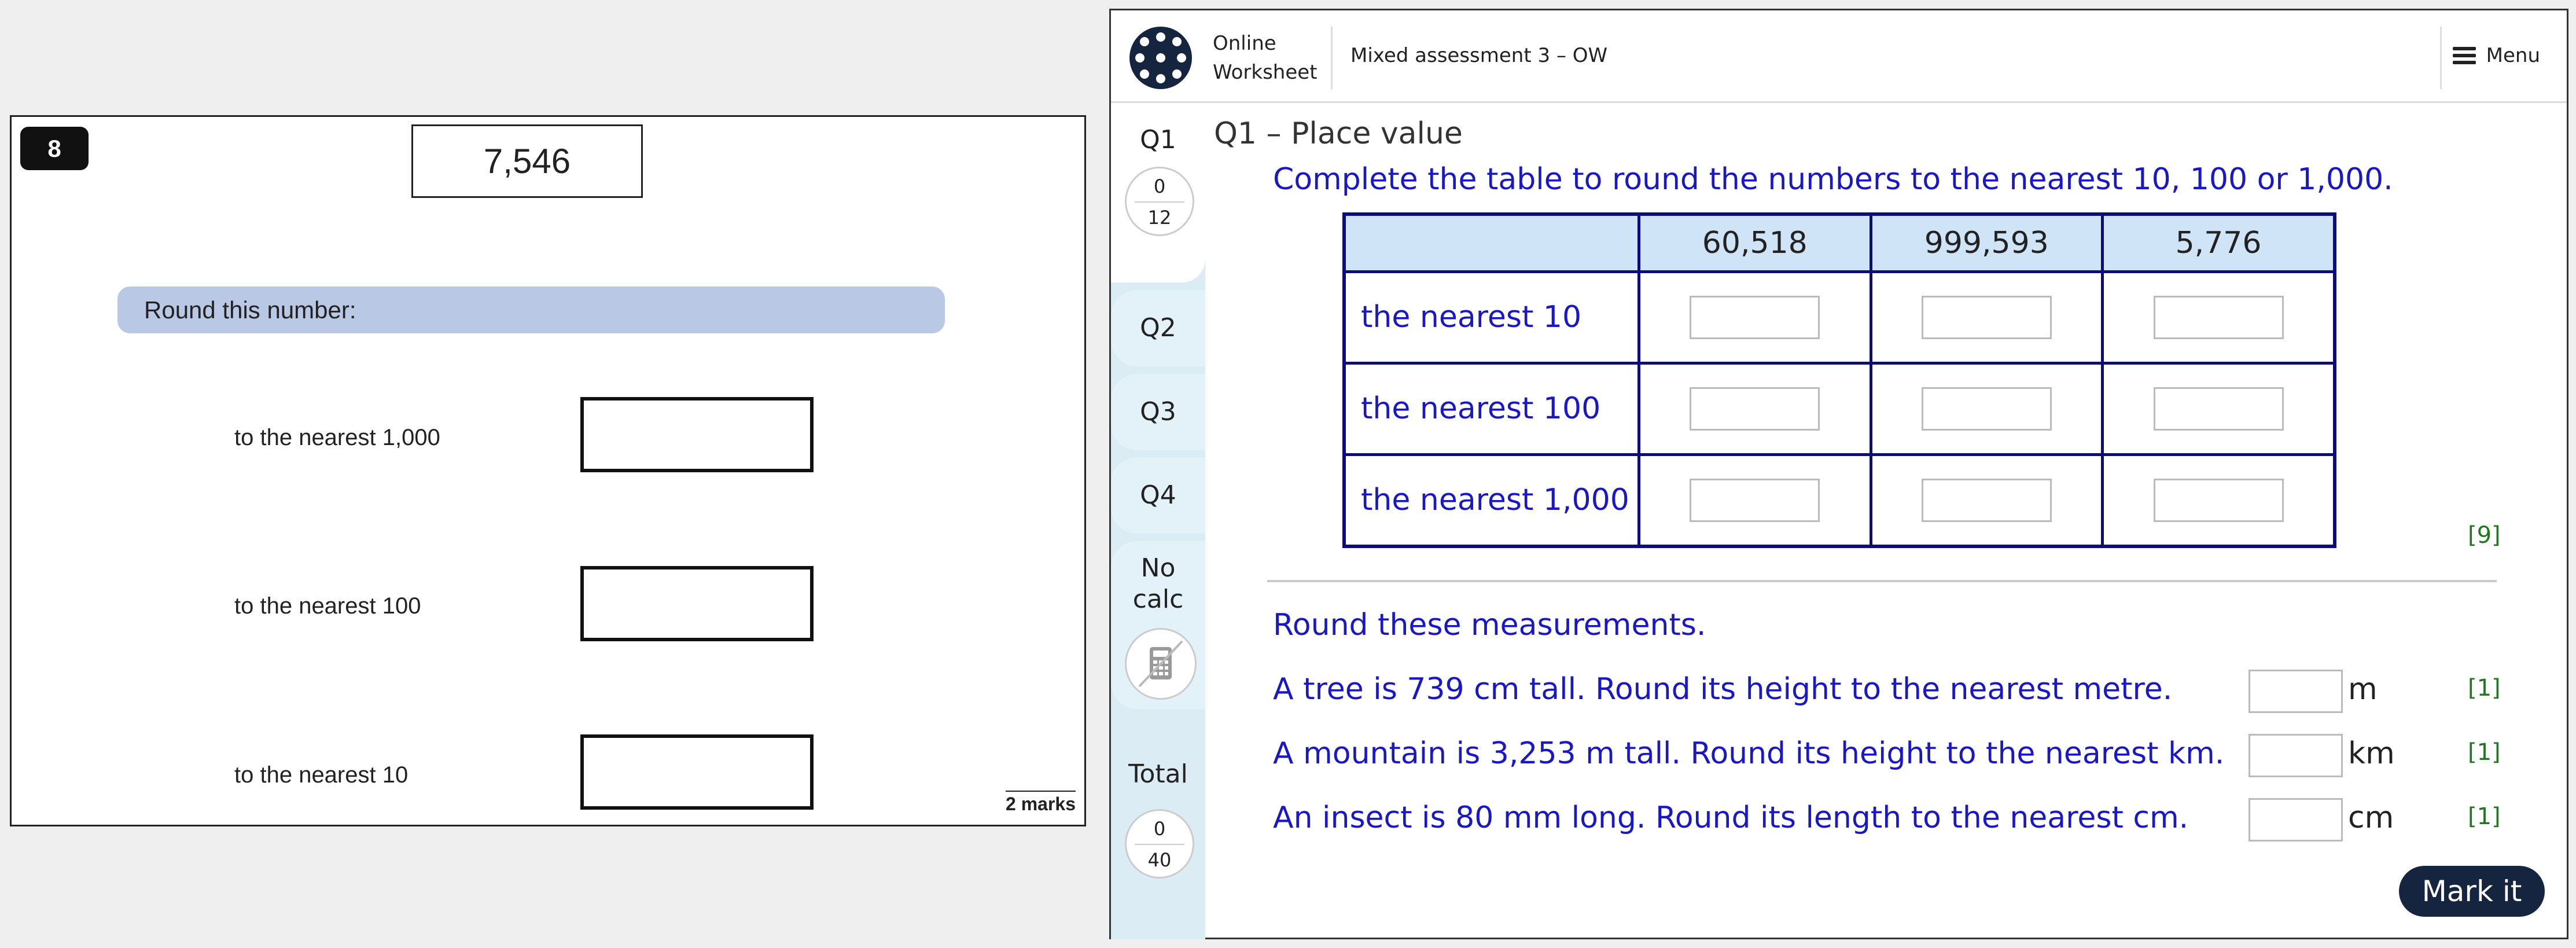 The height and width of the screenshot is (948, 2576). What do you see at coordinates (321, 775) in the screenshot?
I see `row-label-nearest-10: to the nearest 10` at bounding box center [321, 775].